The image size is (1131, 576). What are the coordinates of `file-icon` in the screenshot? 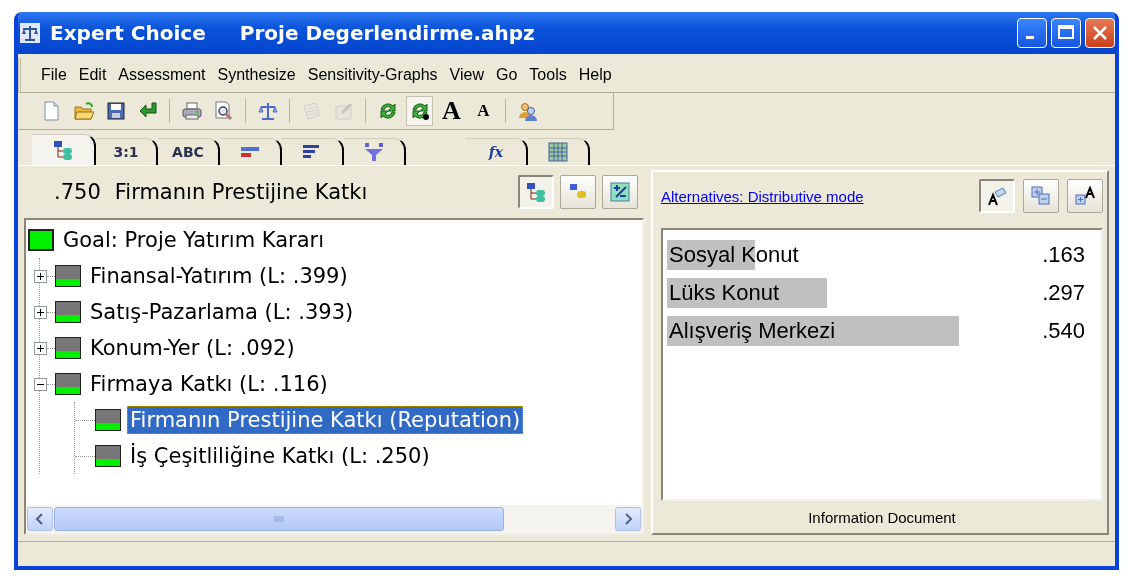 It's located at (51, 111).